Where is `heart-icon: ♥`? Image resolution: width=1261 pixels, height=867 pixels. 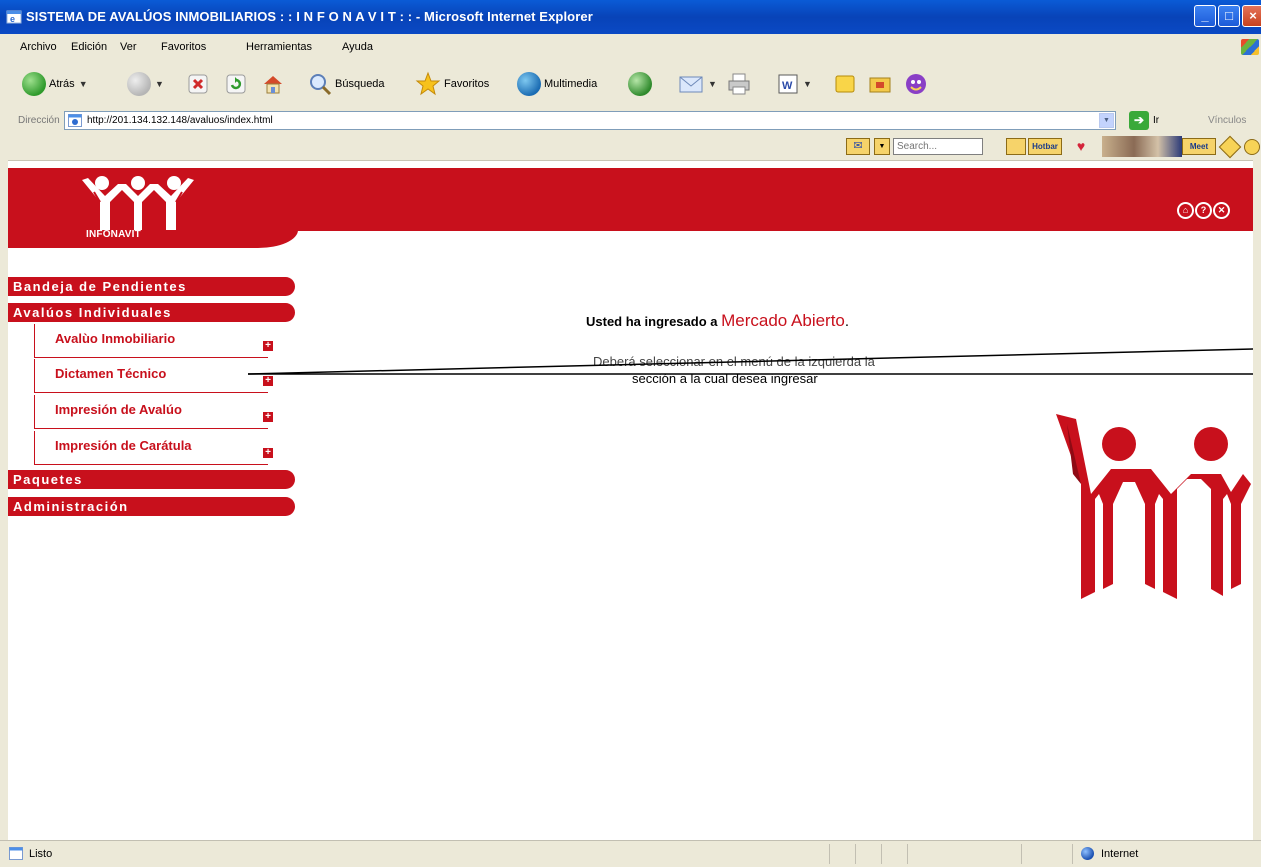
heart-icon: ♥ is located at coordinates (1081, 146).